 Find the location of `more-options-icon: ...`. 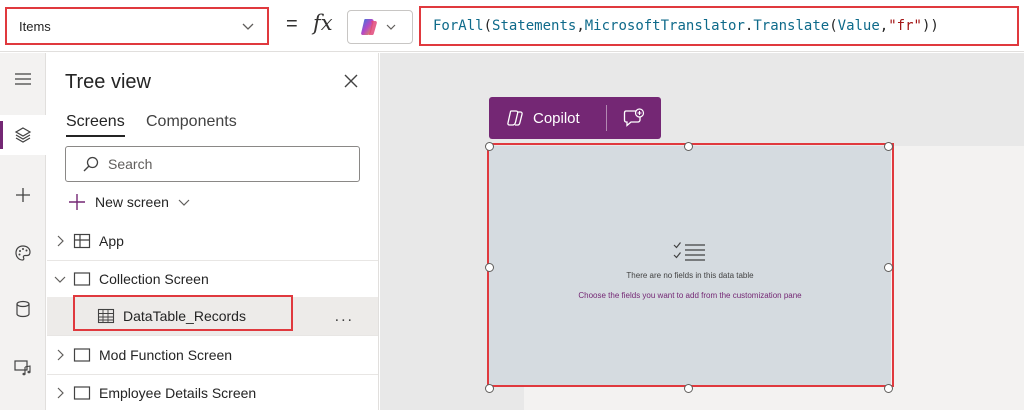

more-options-icon: ... is located at coordinates (344, 317).